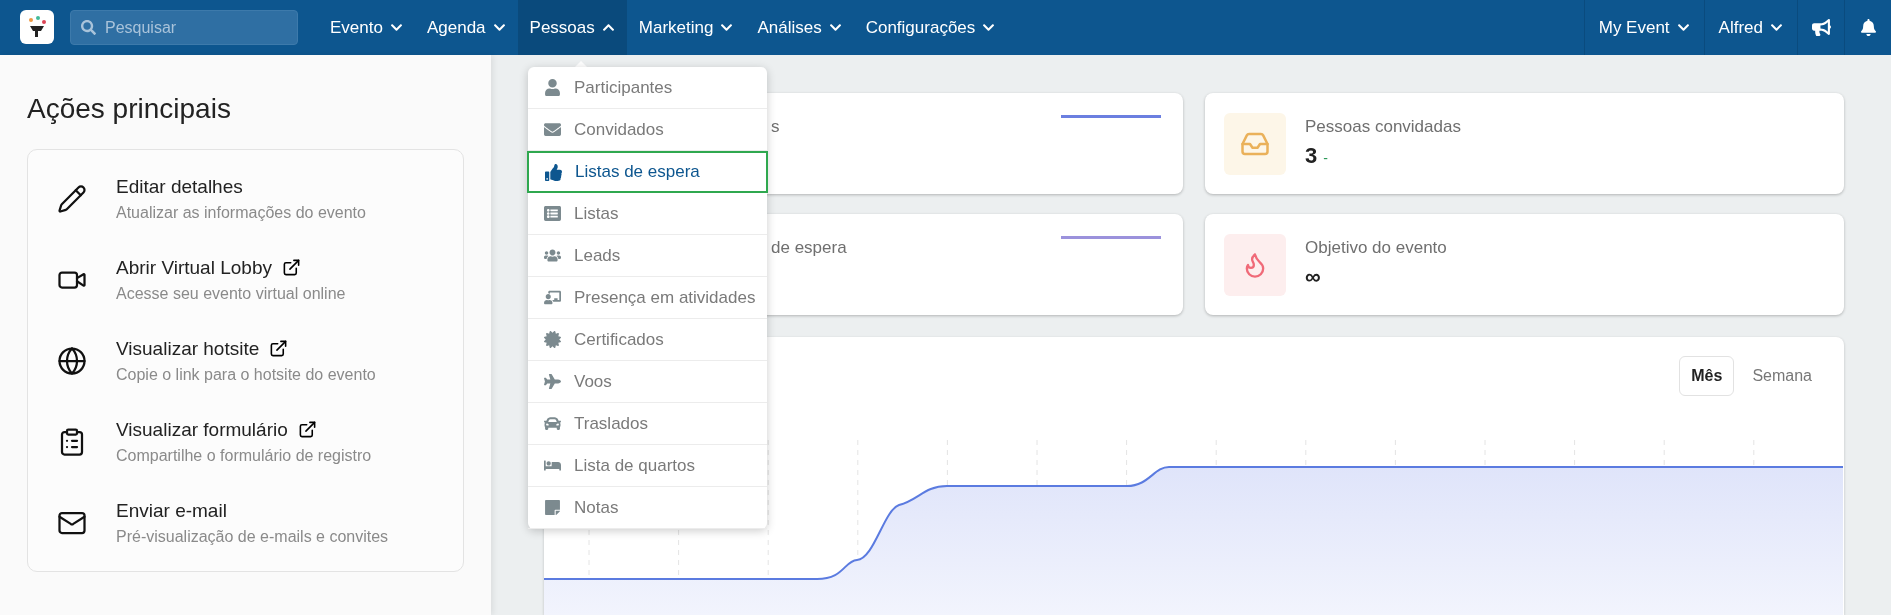 This screenshot has height=615, width=1891. I want to click on menu-item: Traslados, so click(647, 424).